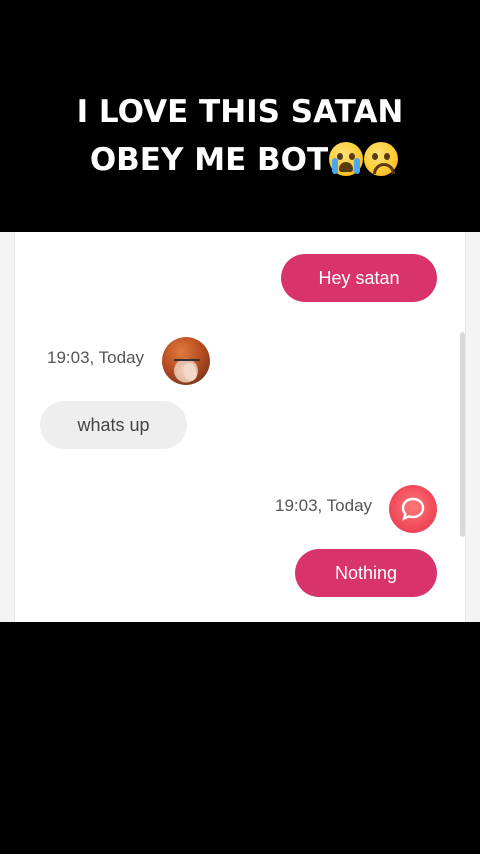 The image size is (480, 854). Describe the element at coordinates (366, 573) in the screenshot. I see `outgoing-message: Nothing` at that location.